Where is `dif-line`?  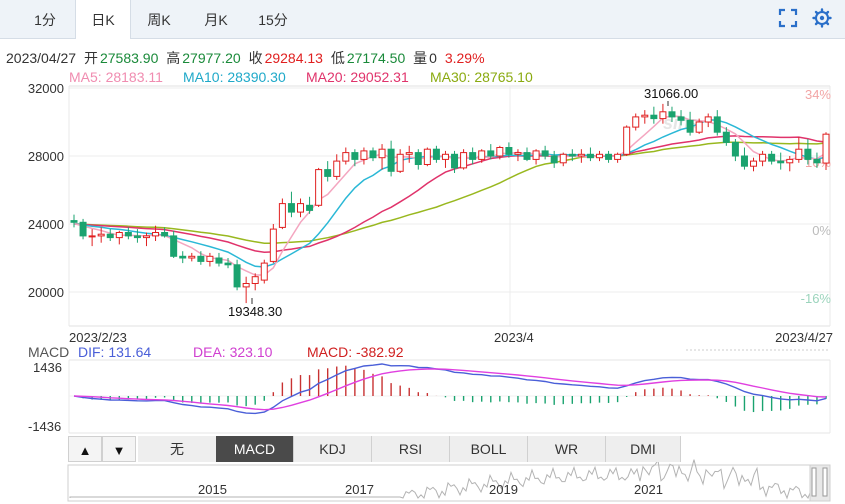
dif-line is located at coordinates (450, 389).